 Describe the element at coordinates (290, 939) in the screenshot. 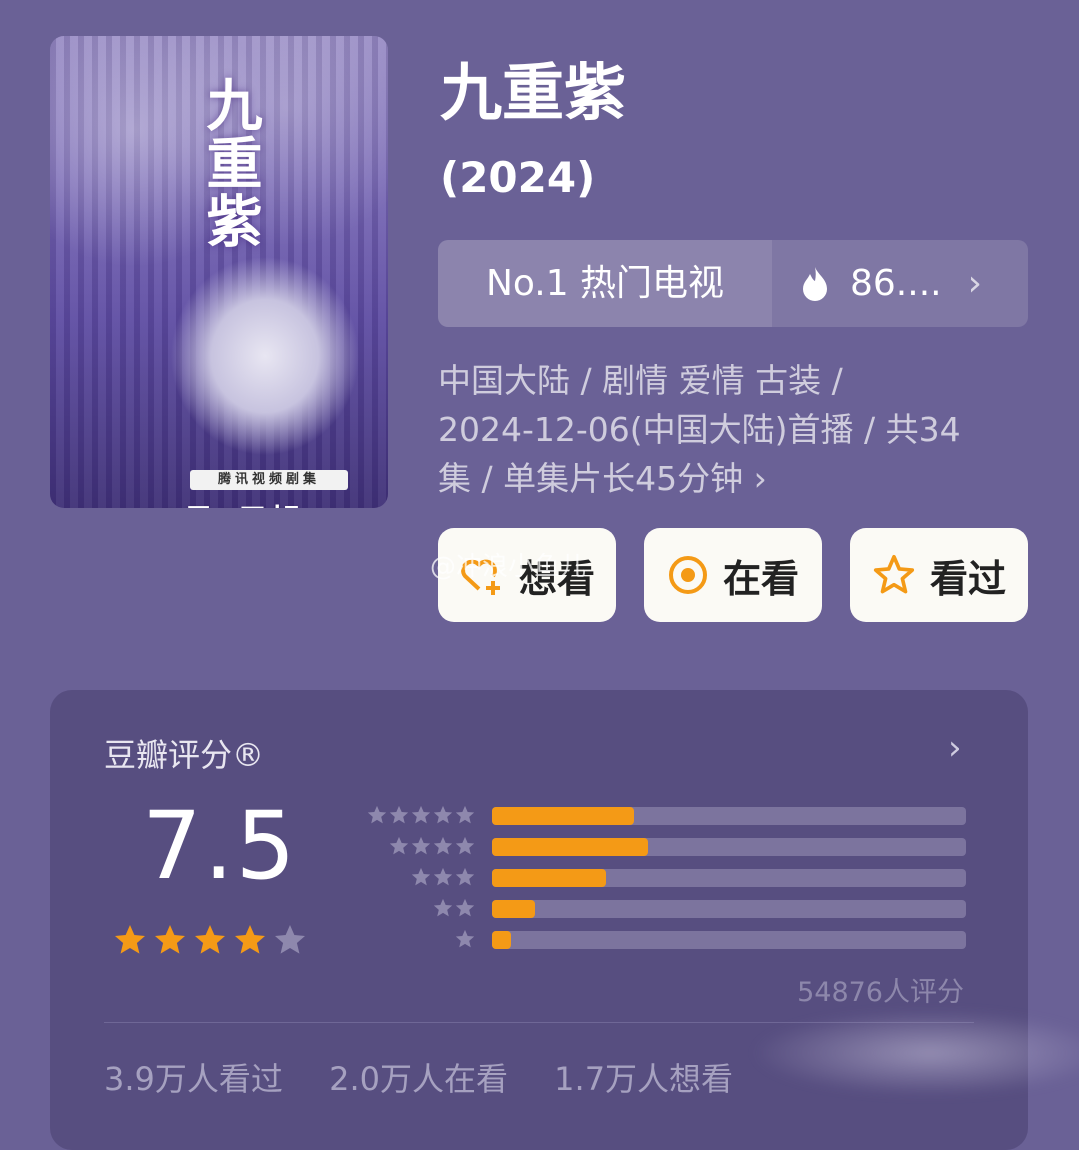

I see `star-empty-icon` at that location.